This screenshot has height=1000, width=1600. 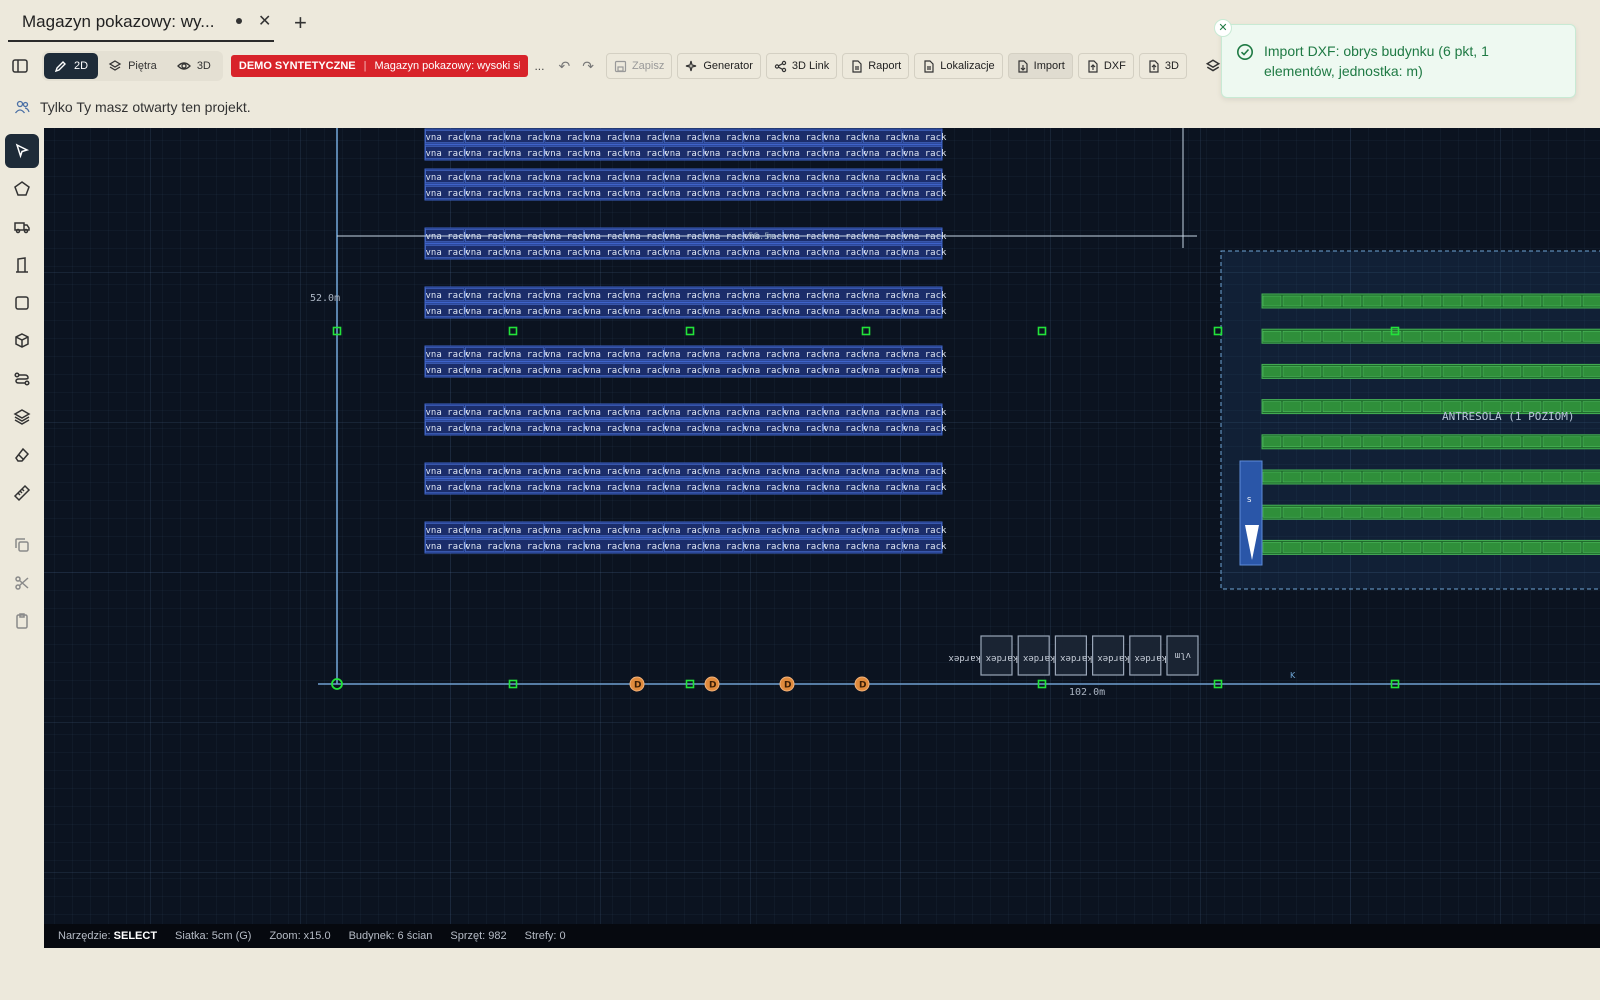 I want to click on mode-3d-button: 3D, so click(x=194, y=66).